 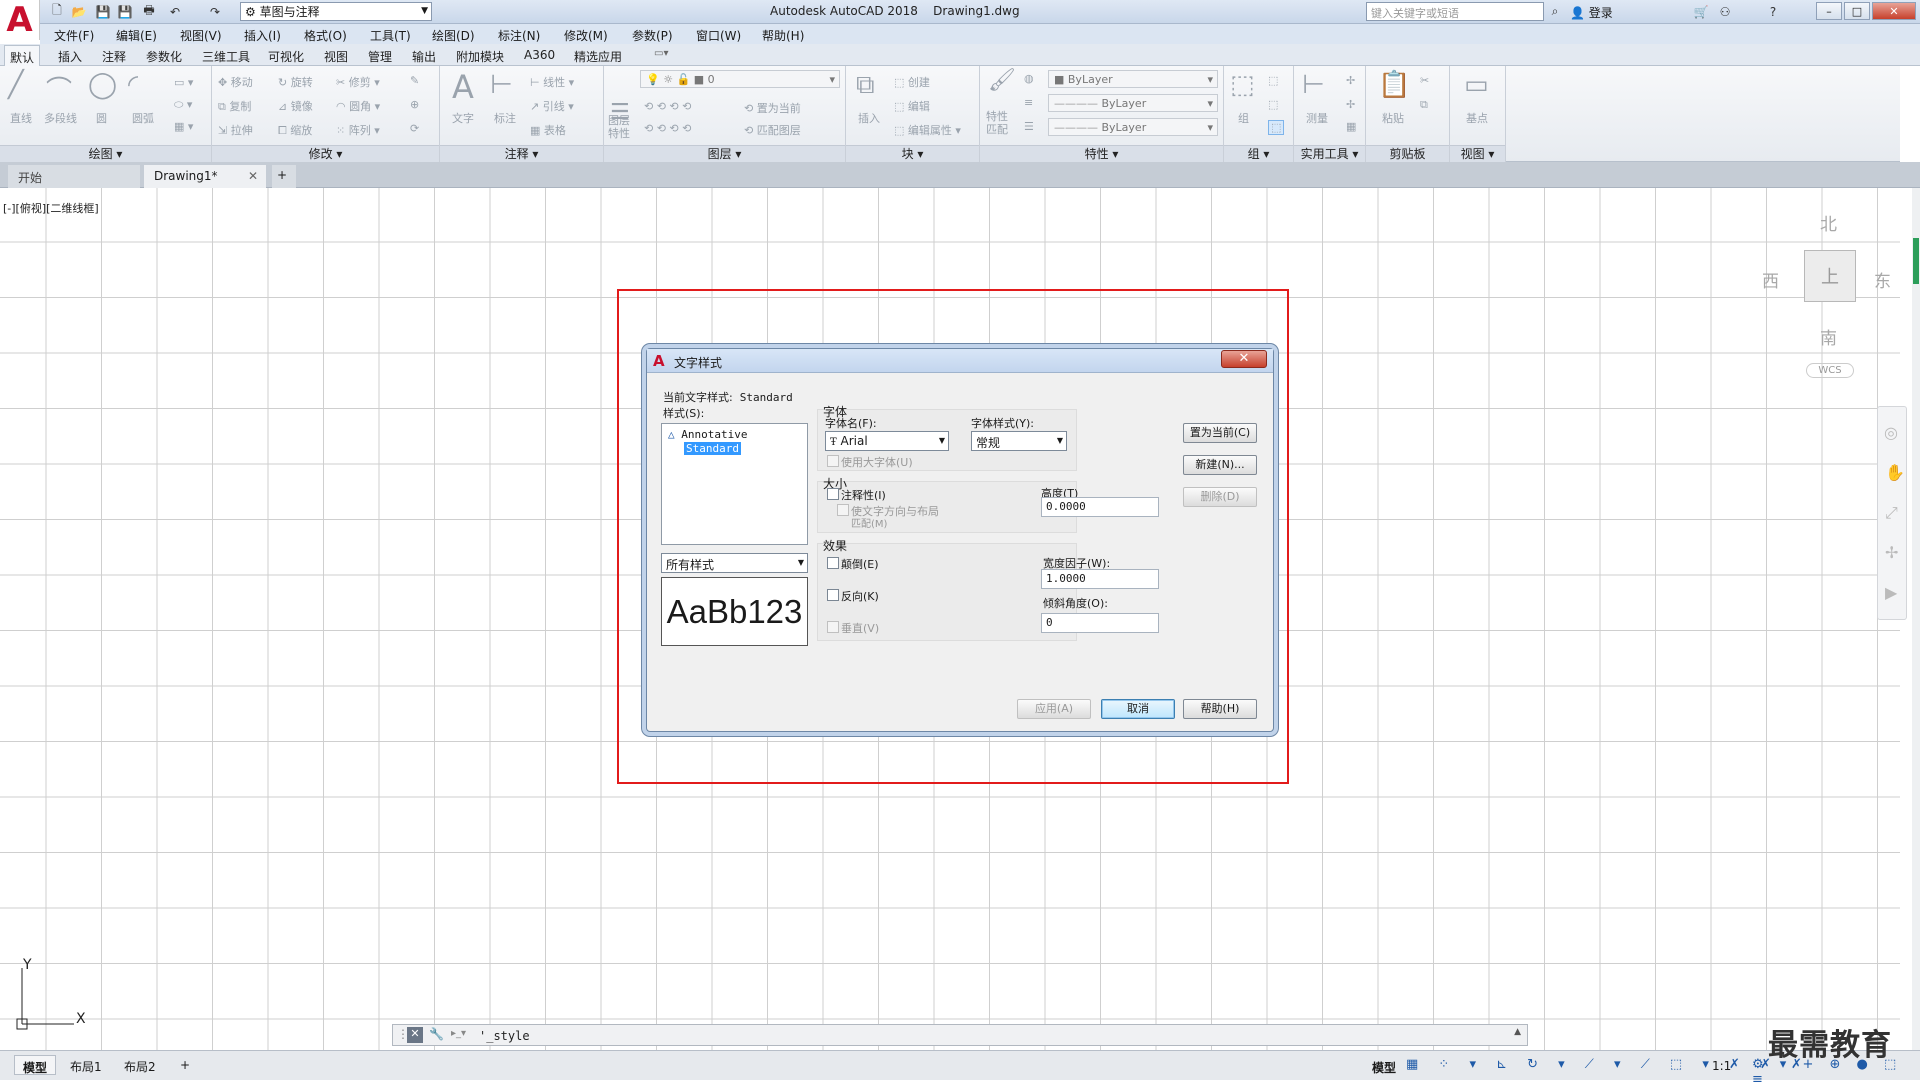 What do you see at coordinates (114, 56) in the screenshot?
I see `tab-annotate: 注释` at bounding box center [114, 56].